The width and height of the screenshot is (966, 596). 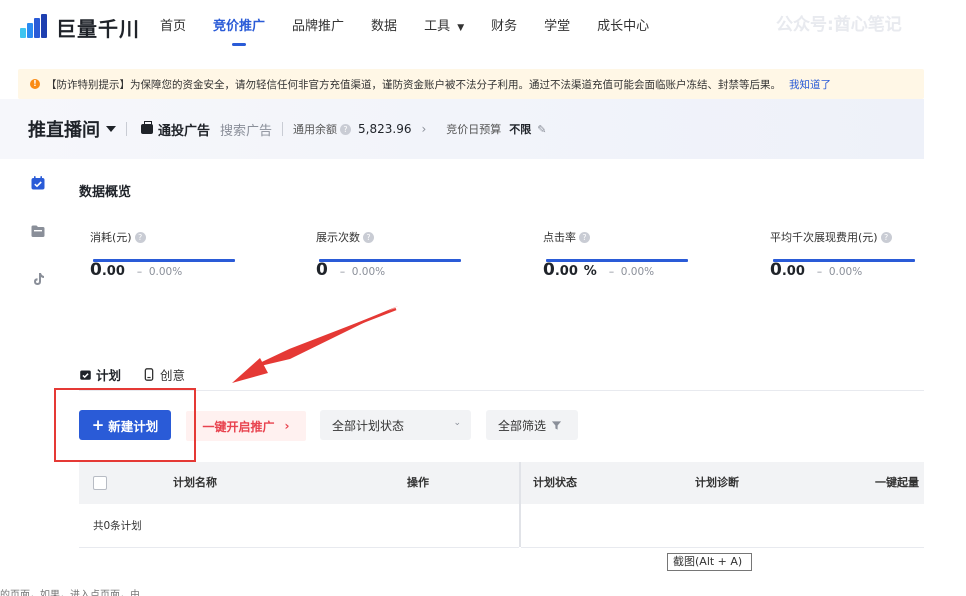 I want to click on nav-item-finance: 财务, so click(x=504, y=27).